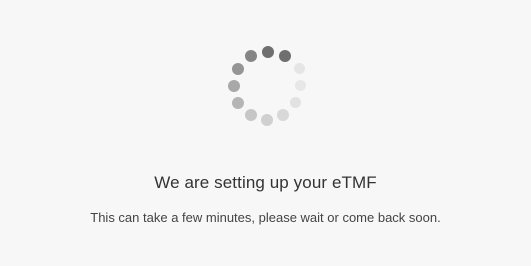 This screenshot has width=531, height=266. Describe the element at coordinates (265, 182) in the screenshot. I see `loading-title: We are setting up your eTMF` at that location.